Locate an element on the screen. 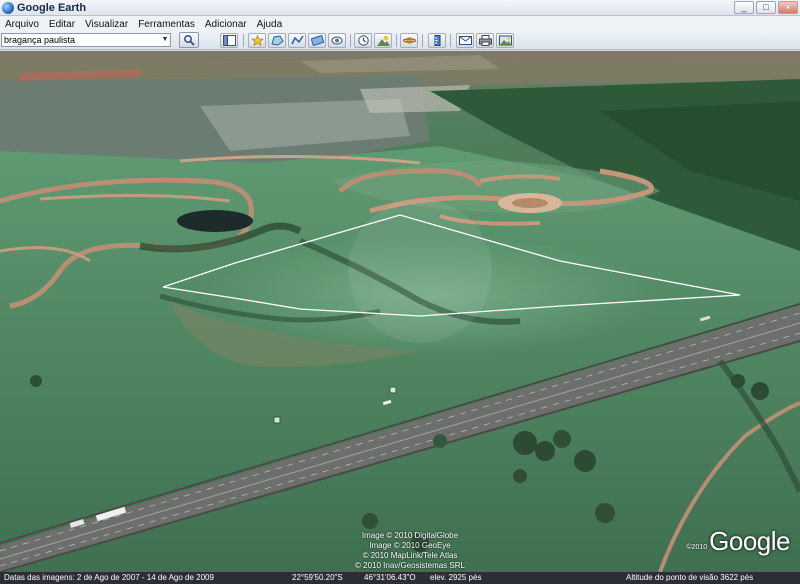 The image size is (800, 584). maximize-button: □ is located at coordinates (766, 7).